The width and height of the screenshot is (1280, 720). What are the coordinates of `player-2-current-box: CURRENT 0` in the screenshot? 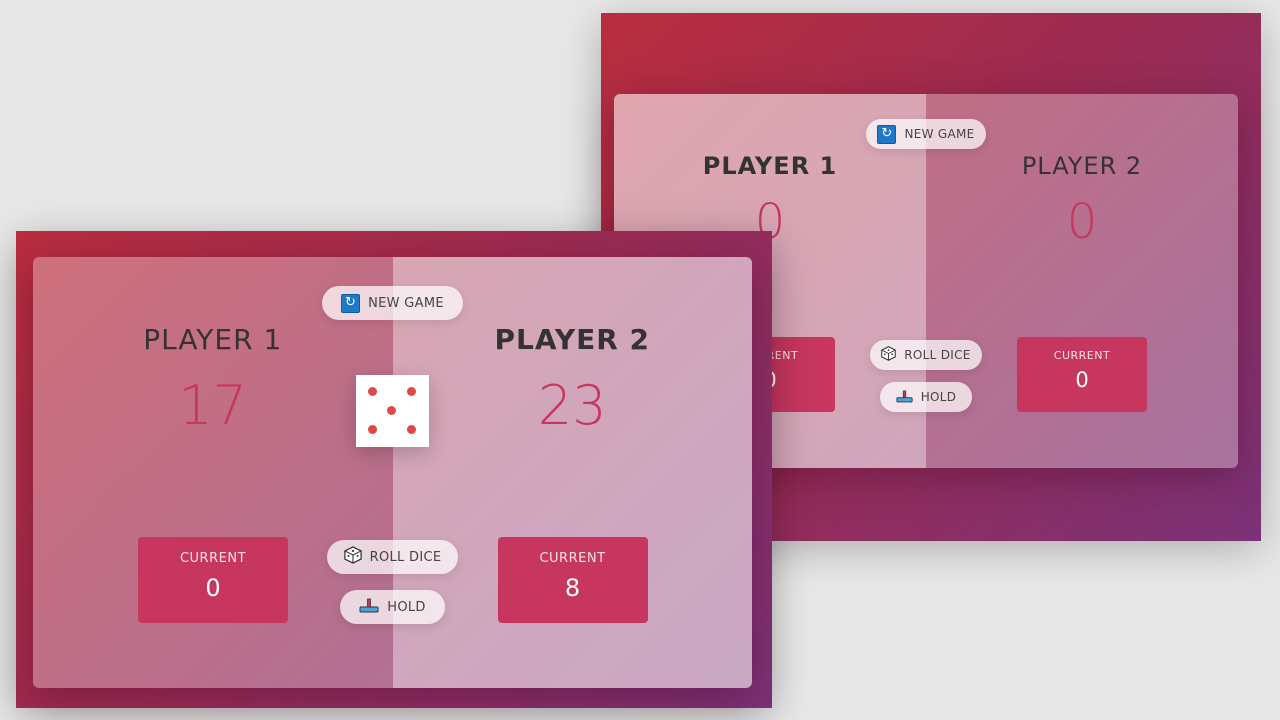 It's located at (1082, 374).